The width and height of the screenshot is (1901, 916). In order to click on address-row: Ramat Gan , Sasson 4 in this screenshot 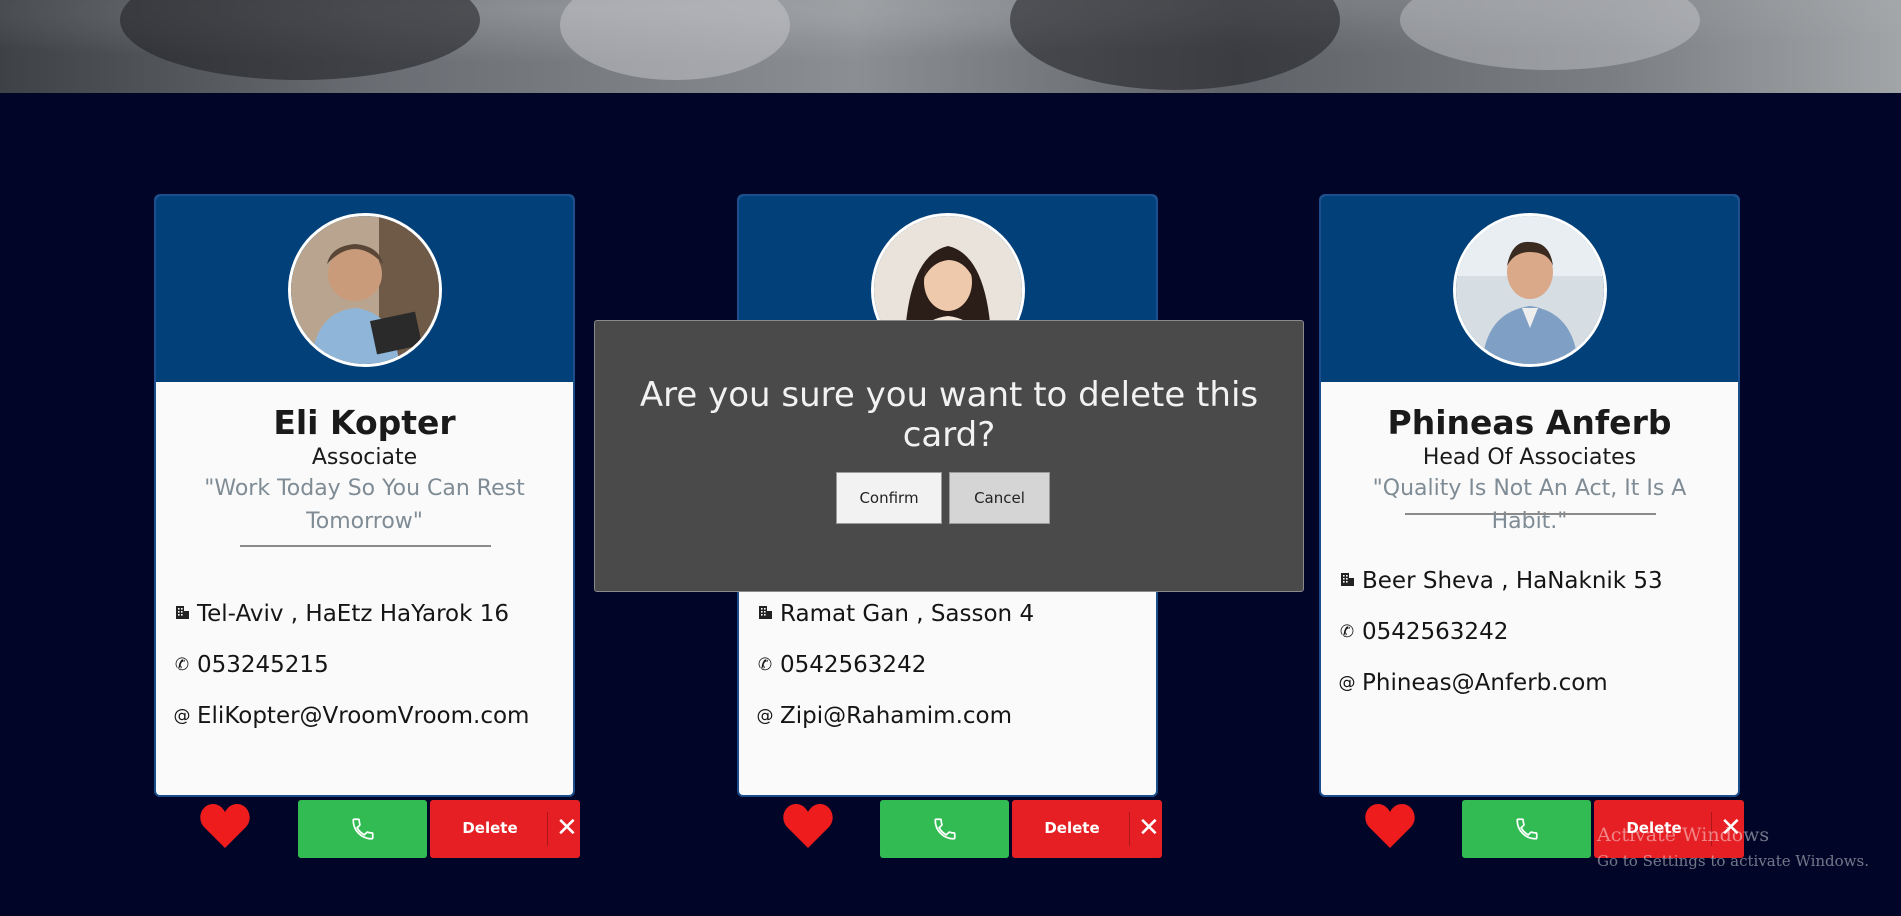, I will do `click(894, 614)`.